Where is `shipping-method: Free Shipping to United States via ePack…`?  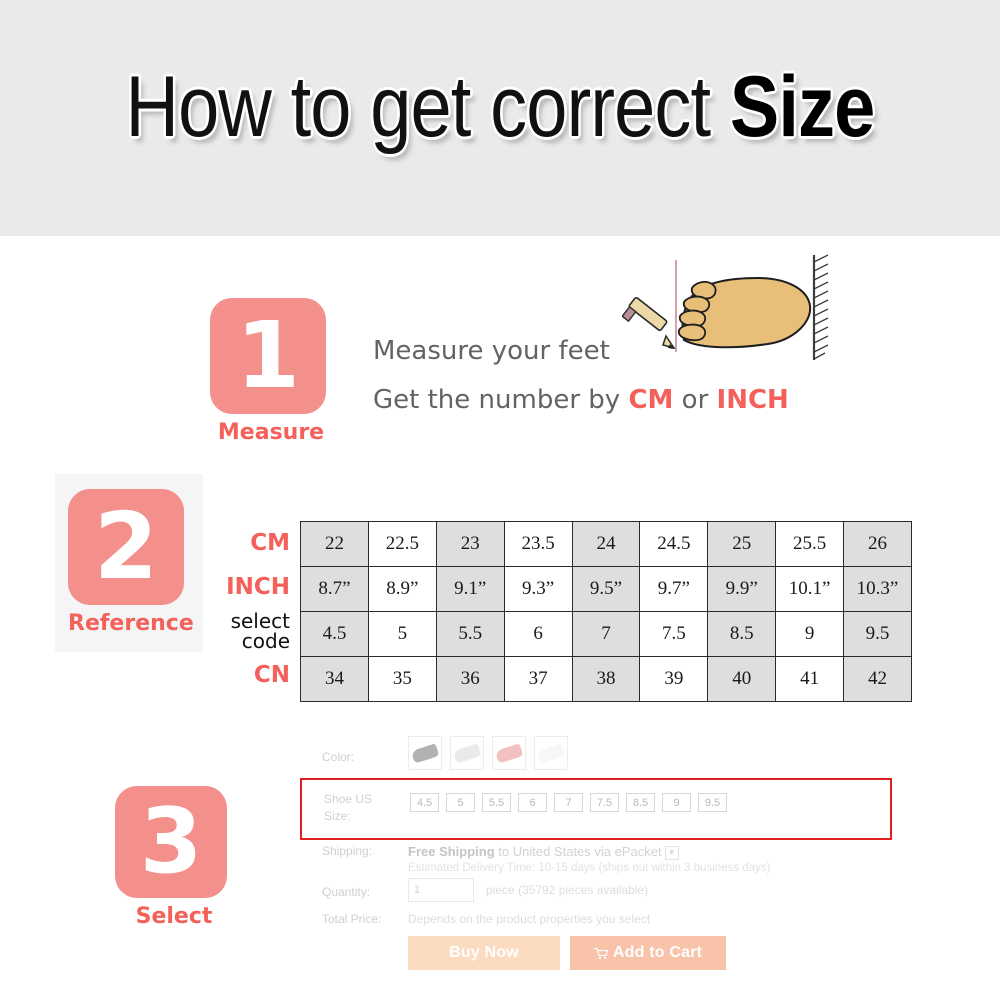
shipping-method: Free Shipping to United States via ePack… is located at coordinates (543, 852).